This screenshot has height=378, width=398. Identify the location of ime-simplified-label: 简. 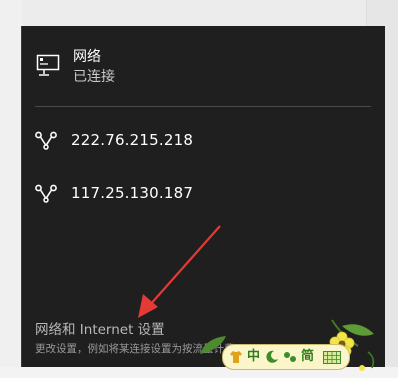
(307, 357).